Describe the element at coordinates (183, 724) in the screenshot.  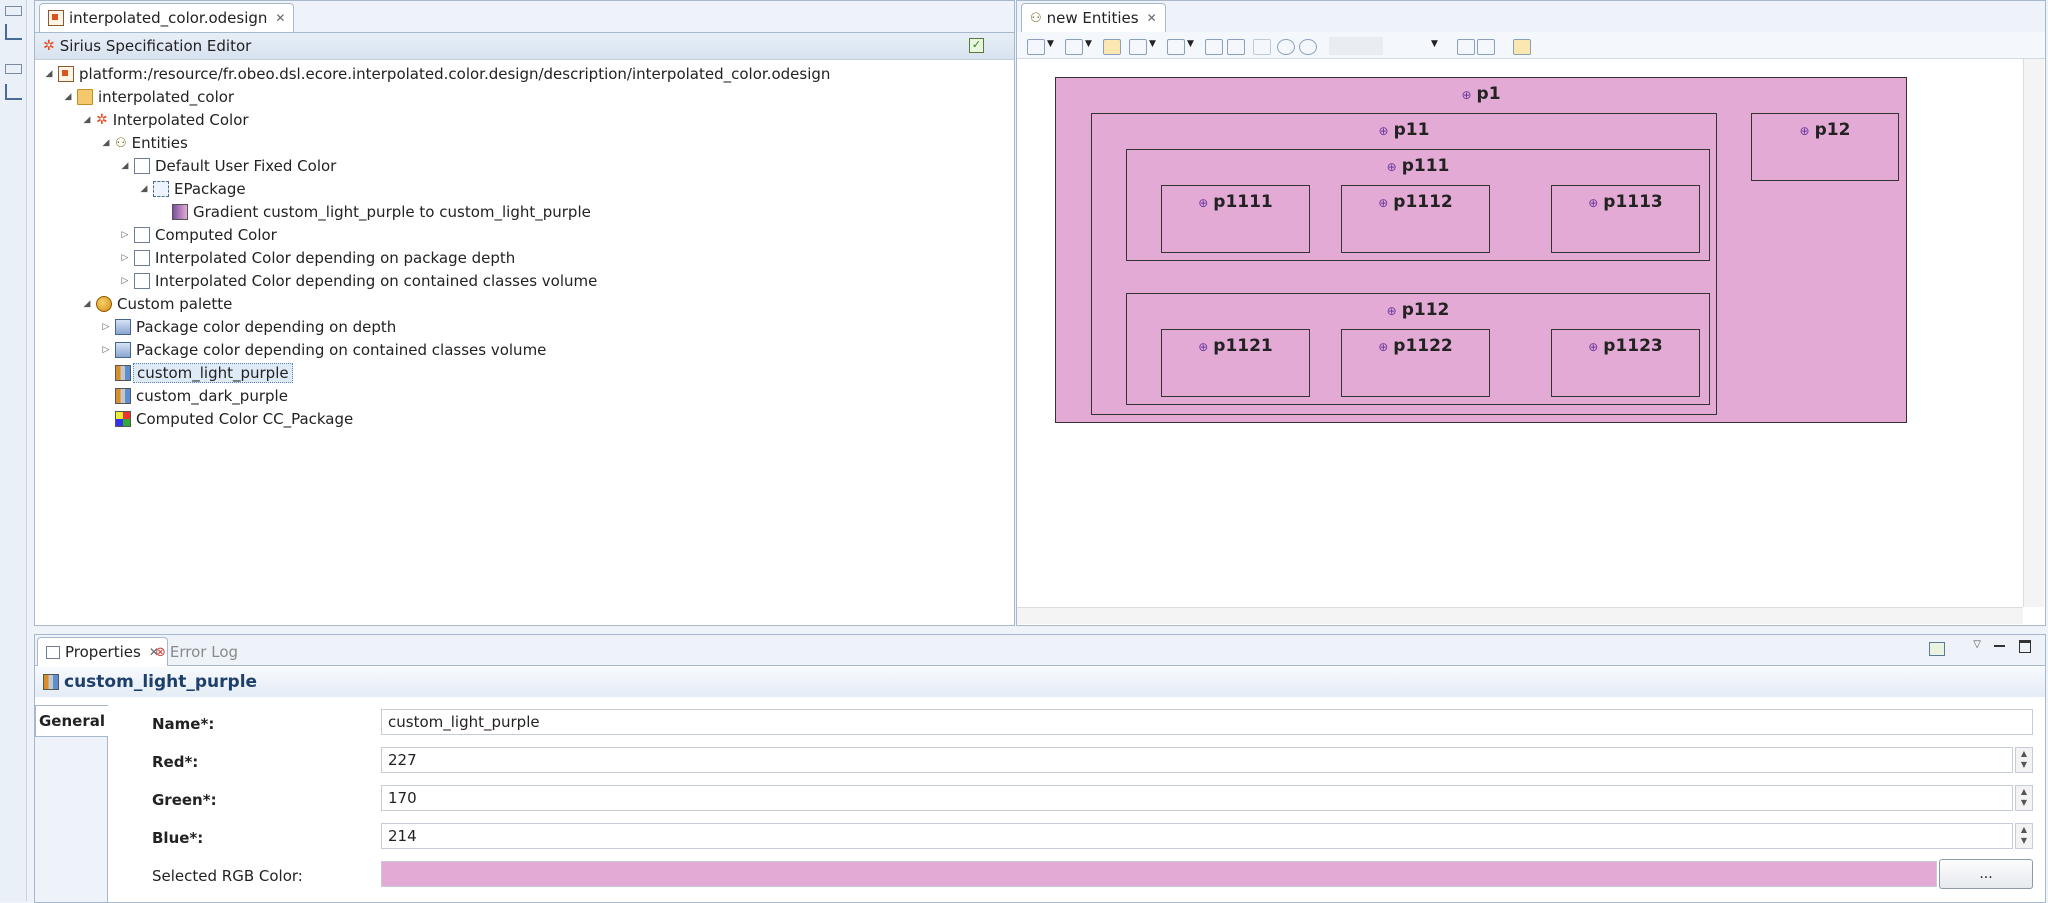
I see `name-label: Name*:` at that location.